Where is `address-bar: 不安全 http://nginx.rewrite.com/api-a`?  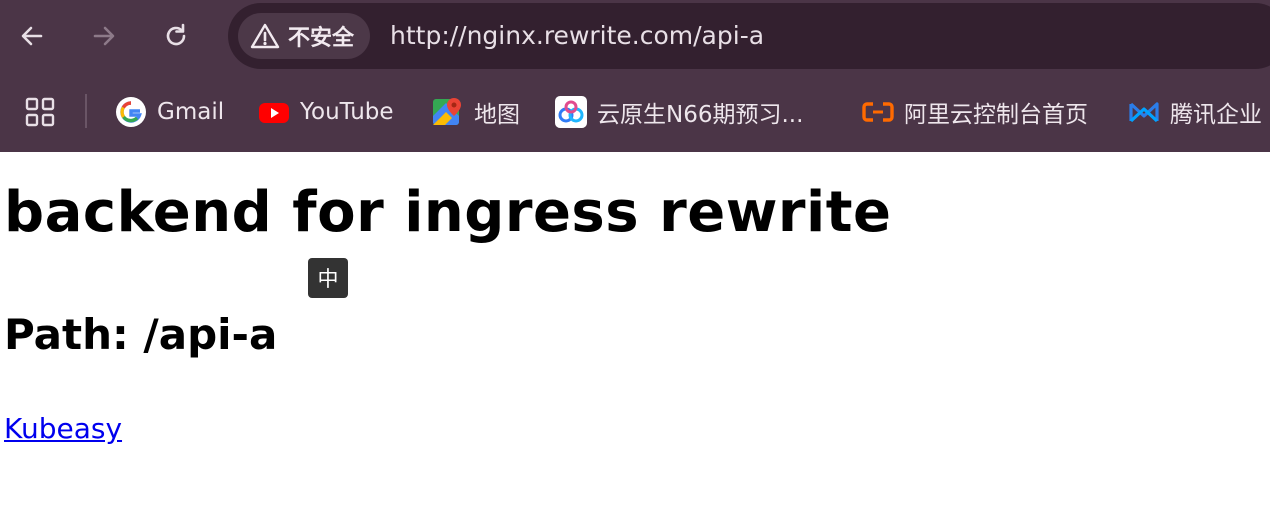 address-bar: 不安全 http://nginx.rewrite.com/api-a is located at coordinates (749, 36).